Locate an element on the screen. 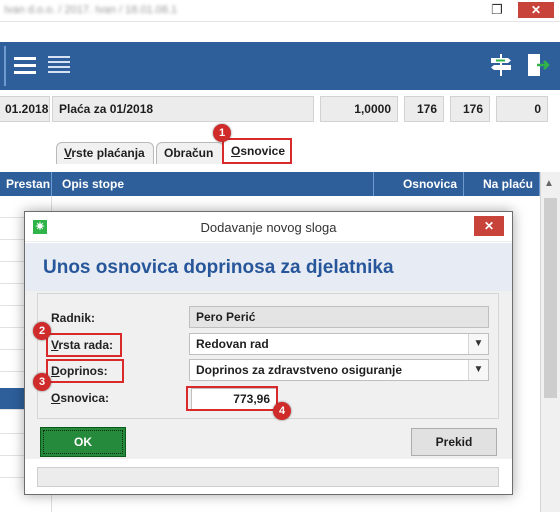 The image size is (560, 512). restore-icon: ❐ is located at coordinates (497, 10).